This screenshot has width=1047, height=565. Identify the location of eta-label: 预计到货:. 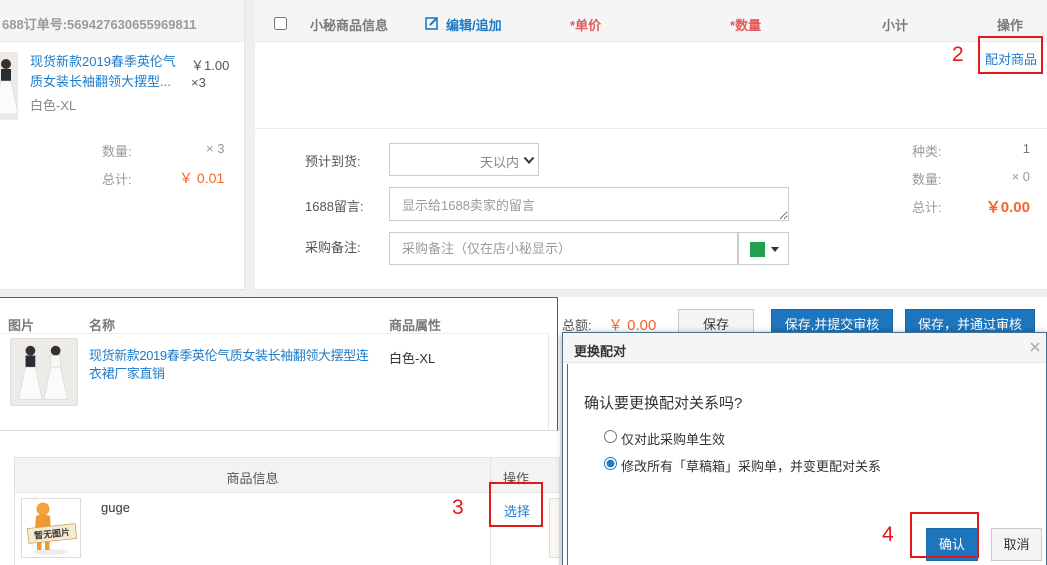
(333, 161).